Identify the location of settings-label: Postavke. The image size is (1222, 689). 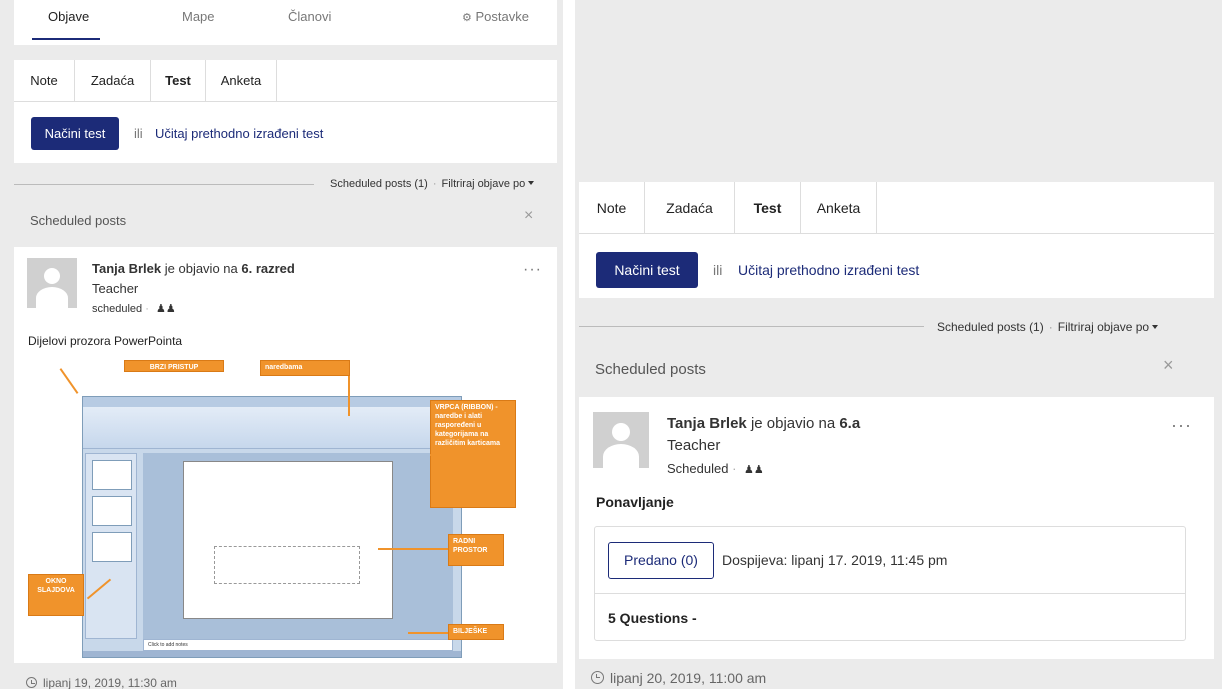
(502, 16).